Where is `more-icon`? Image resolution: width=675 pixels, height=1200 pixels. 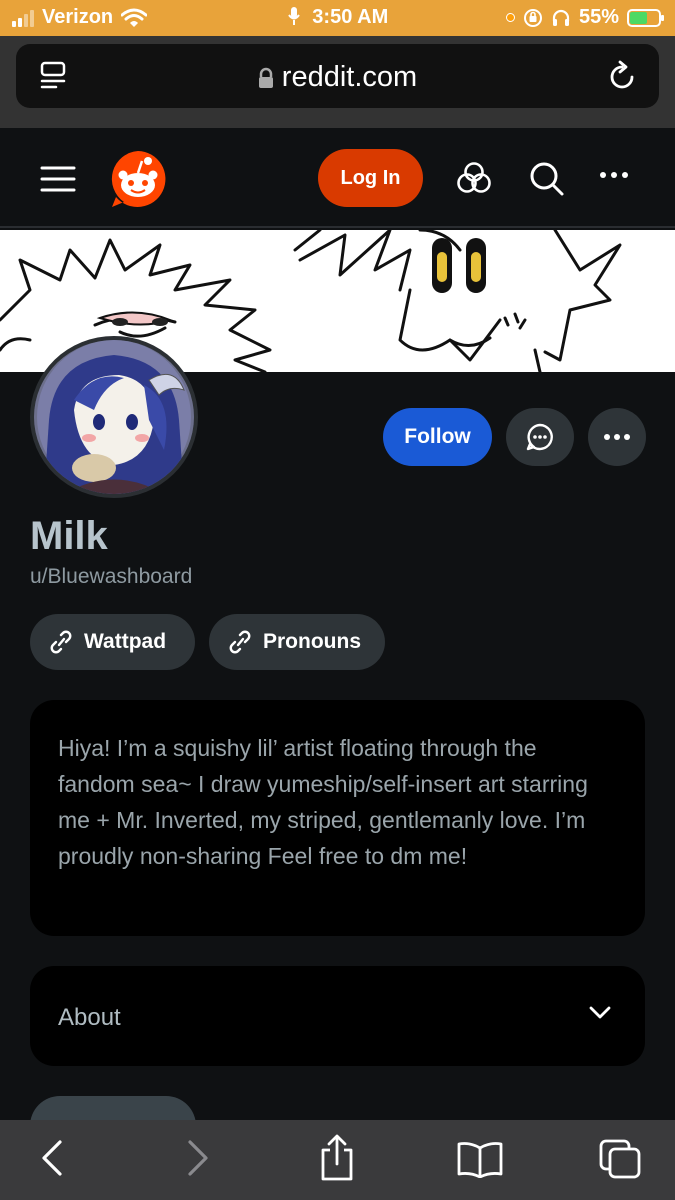 more-icon is located at coordinates (614, 175).